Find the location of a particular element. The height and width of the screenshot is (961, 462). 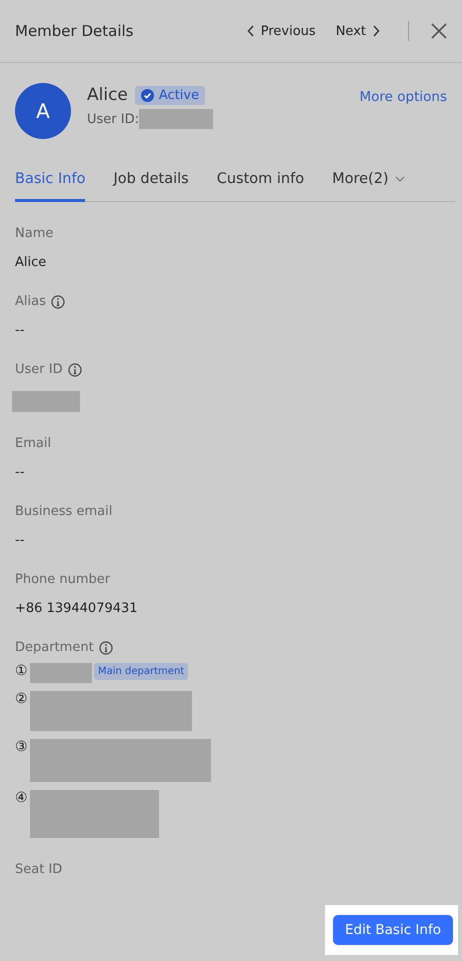

tab: More(2) is located at coordinates (368, 180).